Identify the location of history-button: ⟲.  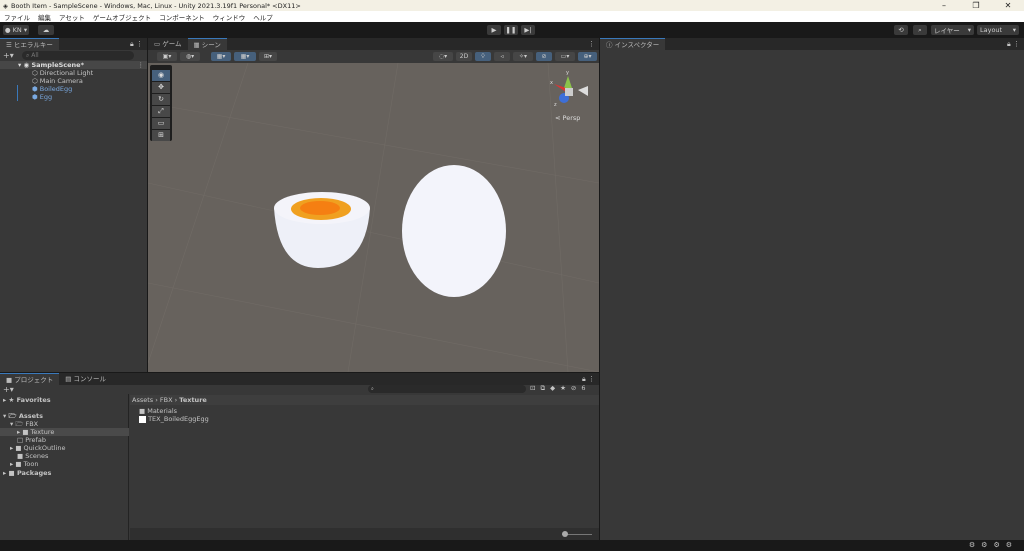
(901, 30).